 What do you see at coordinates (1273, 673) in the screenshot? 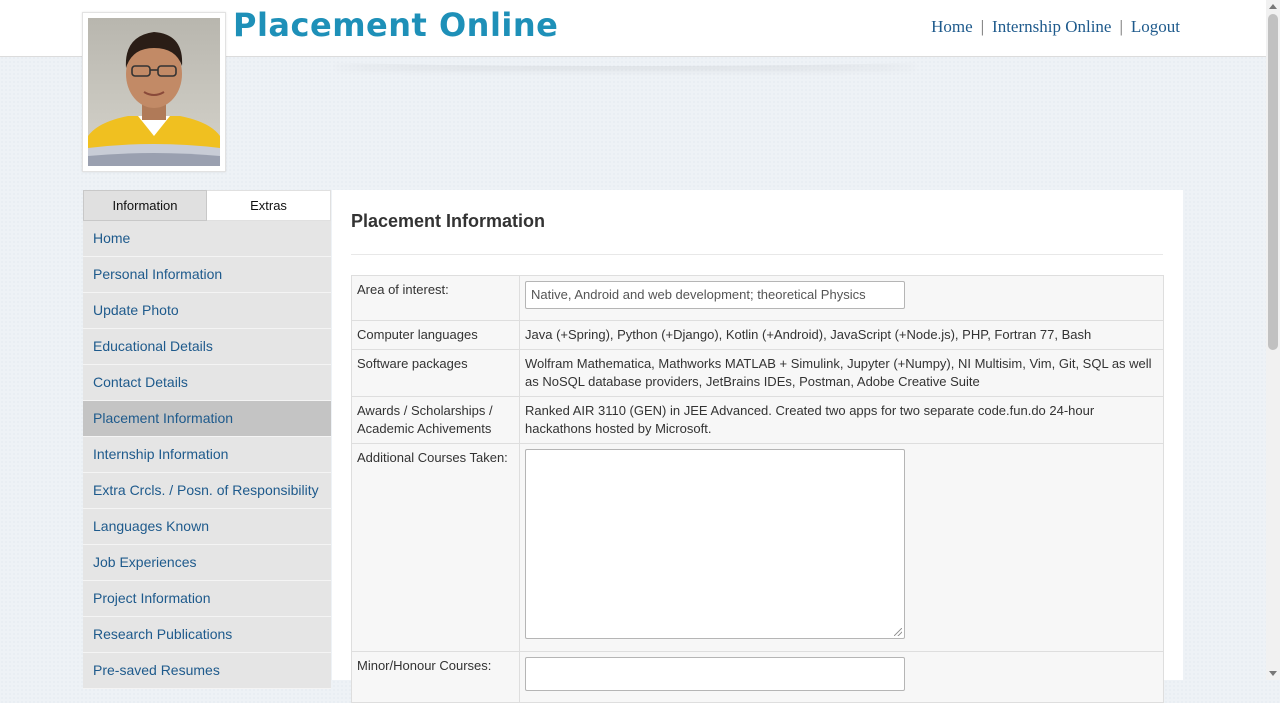
I see `scroll-down-arrow-icon` at bounding box center [1273, 673].